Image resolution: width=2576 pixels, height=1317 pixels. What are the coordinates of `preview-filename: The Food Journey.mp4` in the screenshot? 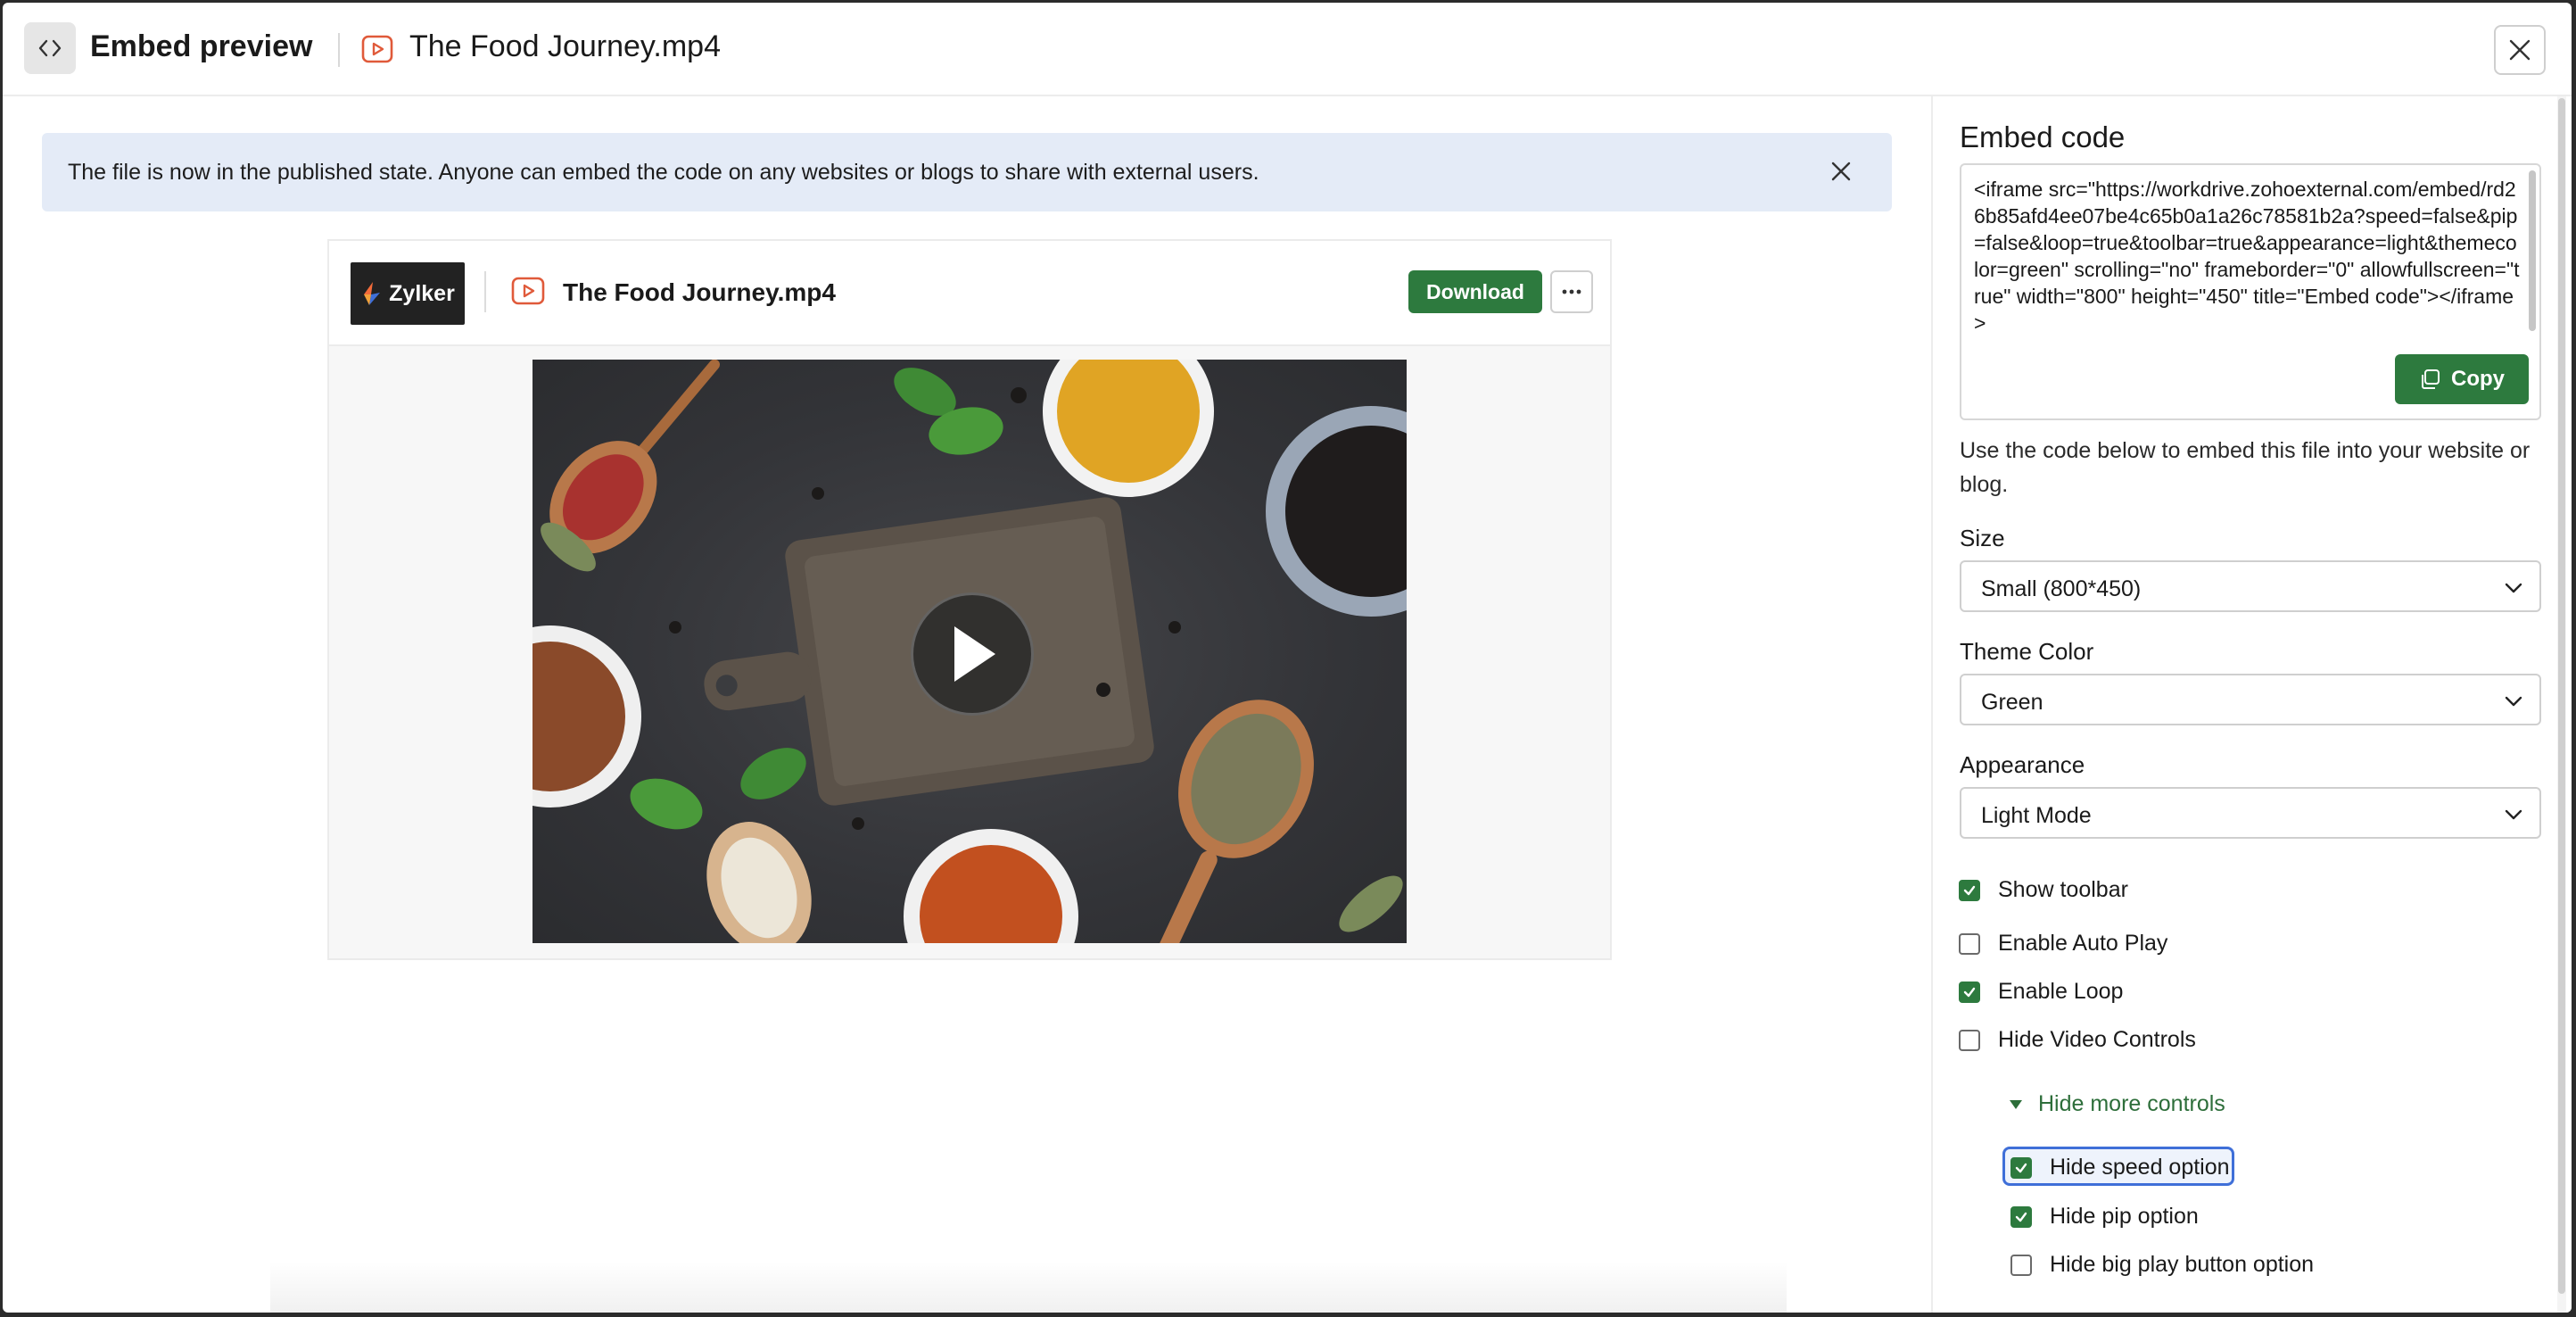 It's located at (700, 292).